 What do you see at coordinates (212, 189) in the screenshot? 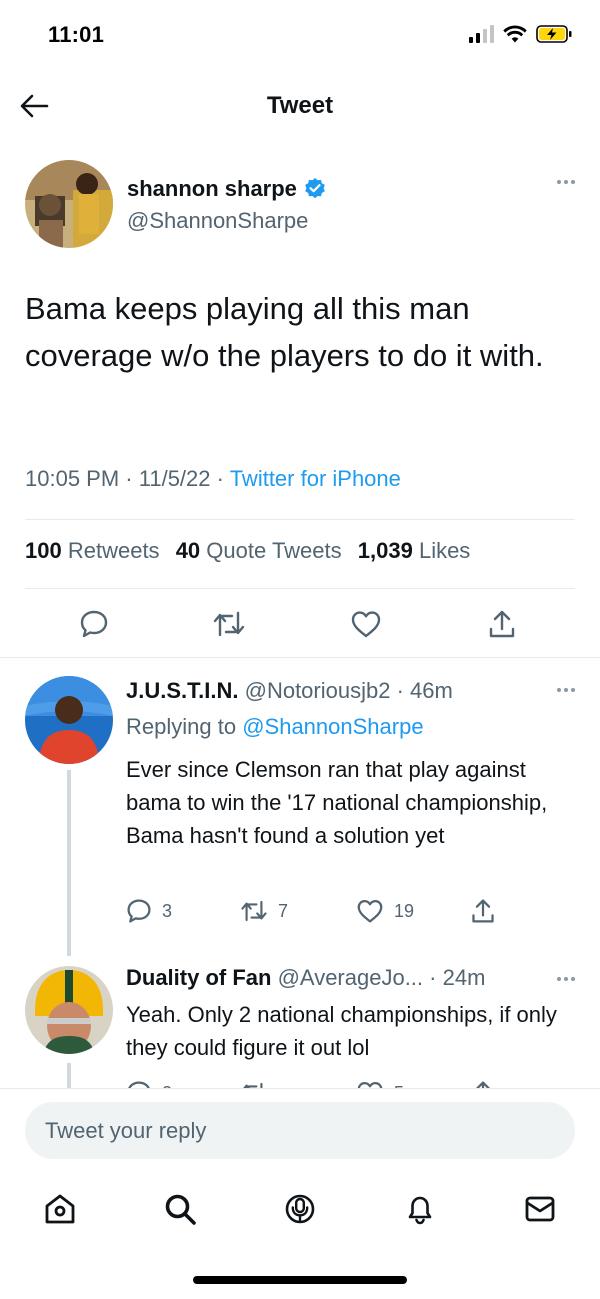
I see `author-name: shannon sharpe` at bounding box center [212, 189].